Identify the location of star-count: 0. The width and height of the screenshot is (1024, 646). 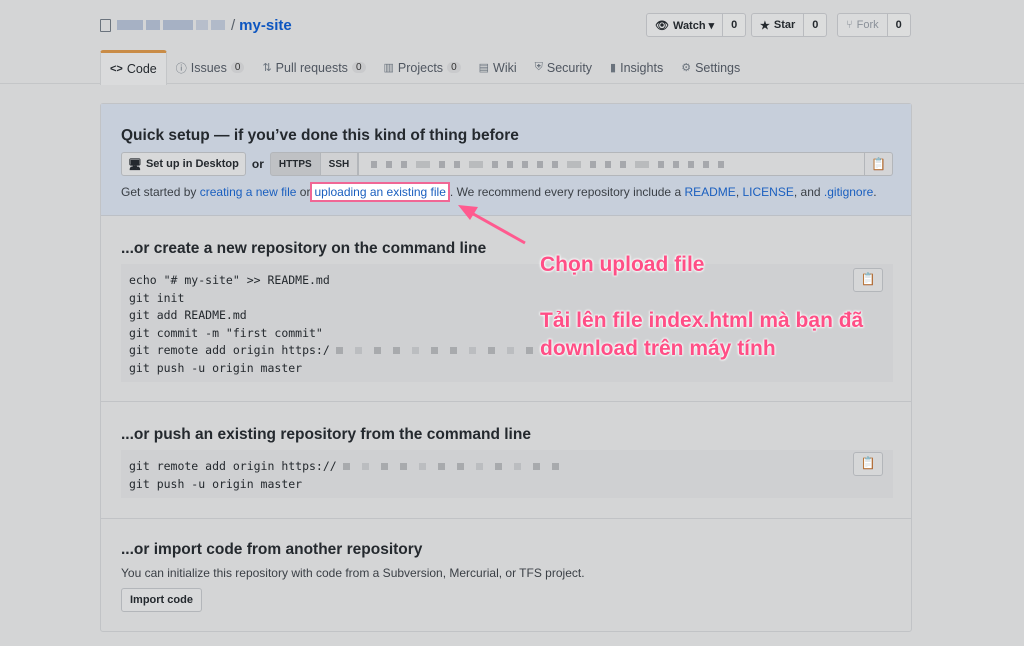
(816, 25).